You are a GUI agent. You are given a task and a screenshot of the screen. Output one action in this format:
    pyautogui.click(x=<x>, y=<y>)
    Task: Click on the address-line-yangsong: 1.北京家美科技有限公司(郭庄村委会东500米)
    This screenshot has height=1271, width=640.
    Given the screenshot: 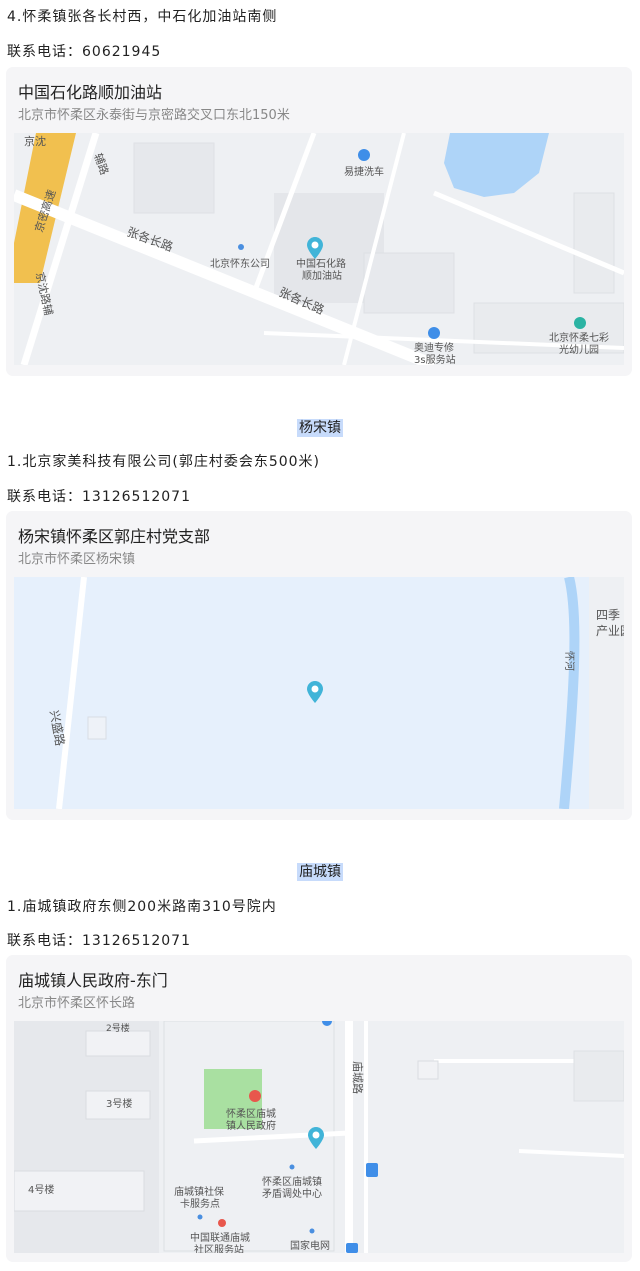 What is the action you would take?
    pyautogui.click(x=164, y=462)
    